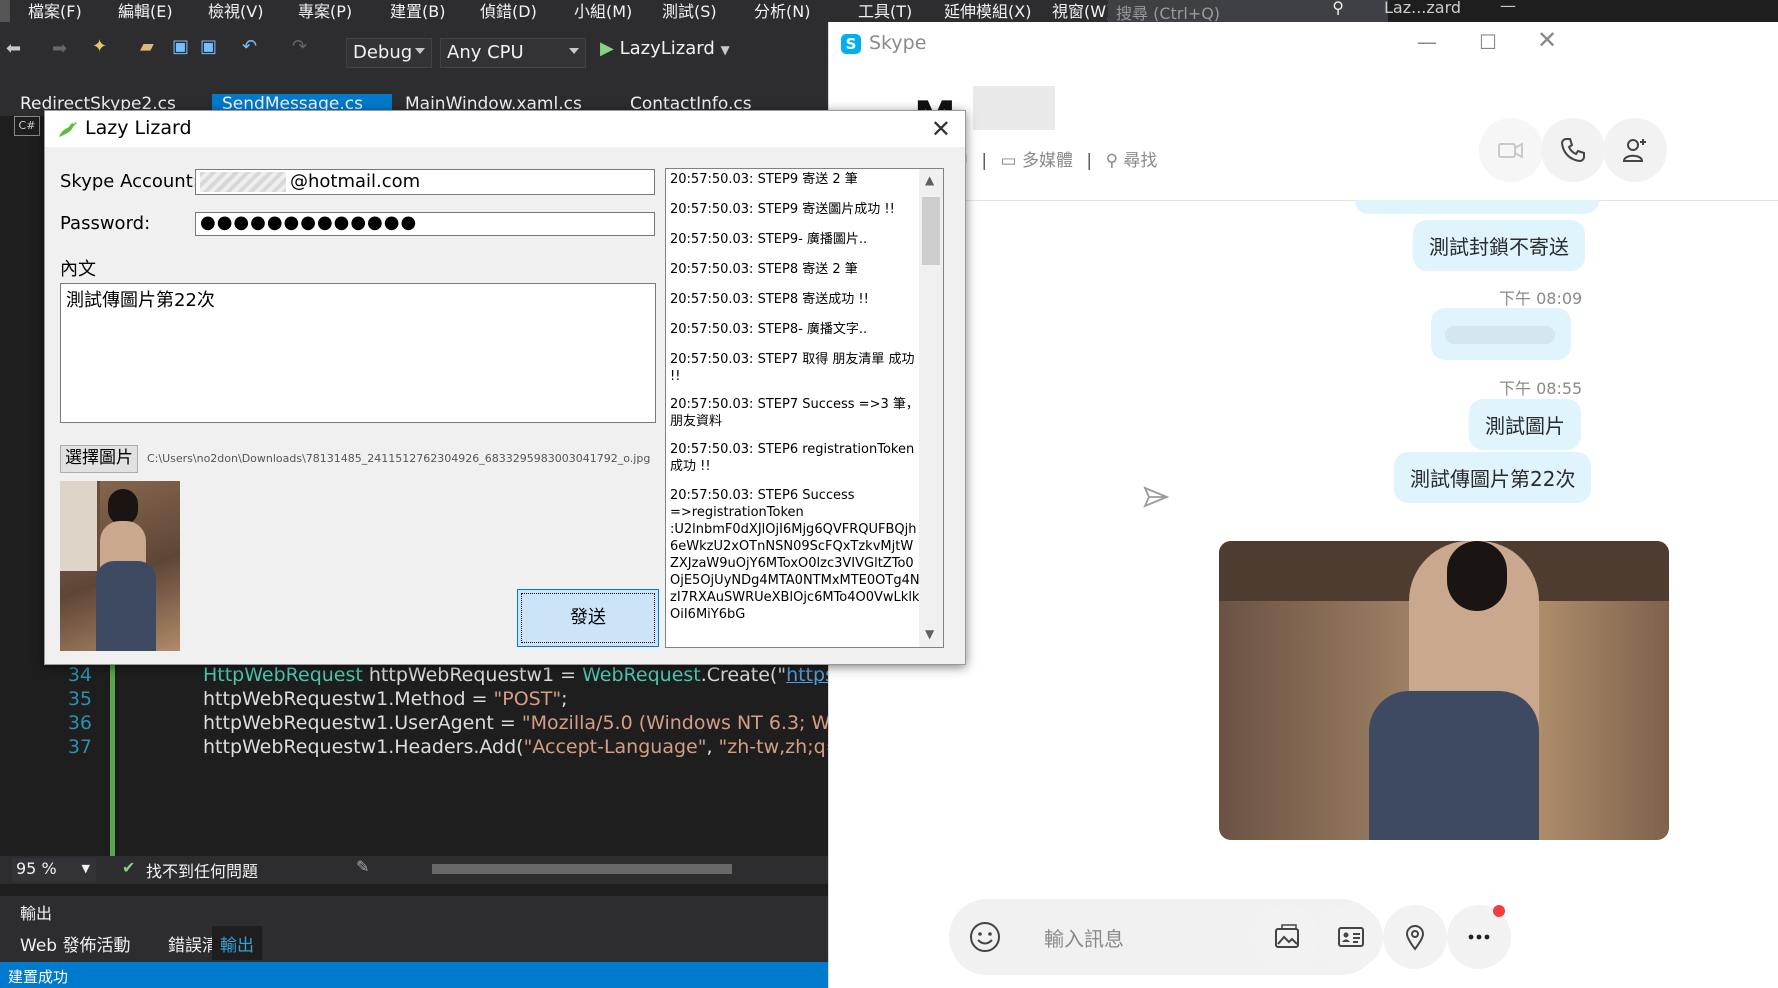 The height and width of the screenshot is (988, 1778). I want to click on search-icon: ⚲, so click(1338, 8).